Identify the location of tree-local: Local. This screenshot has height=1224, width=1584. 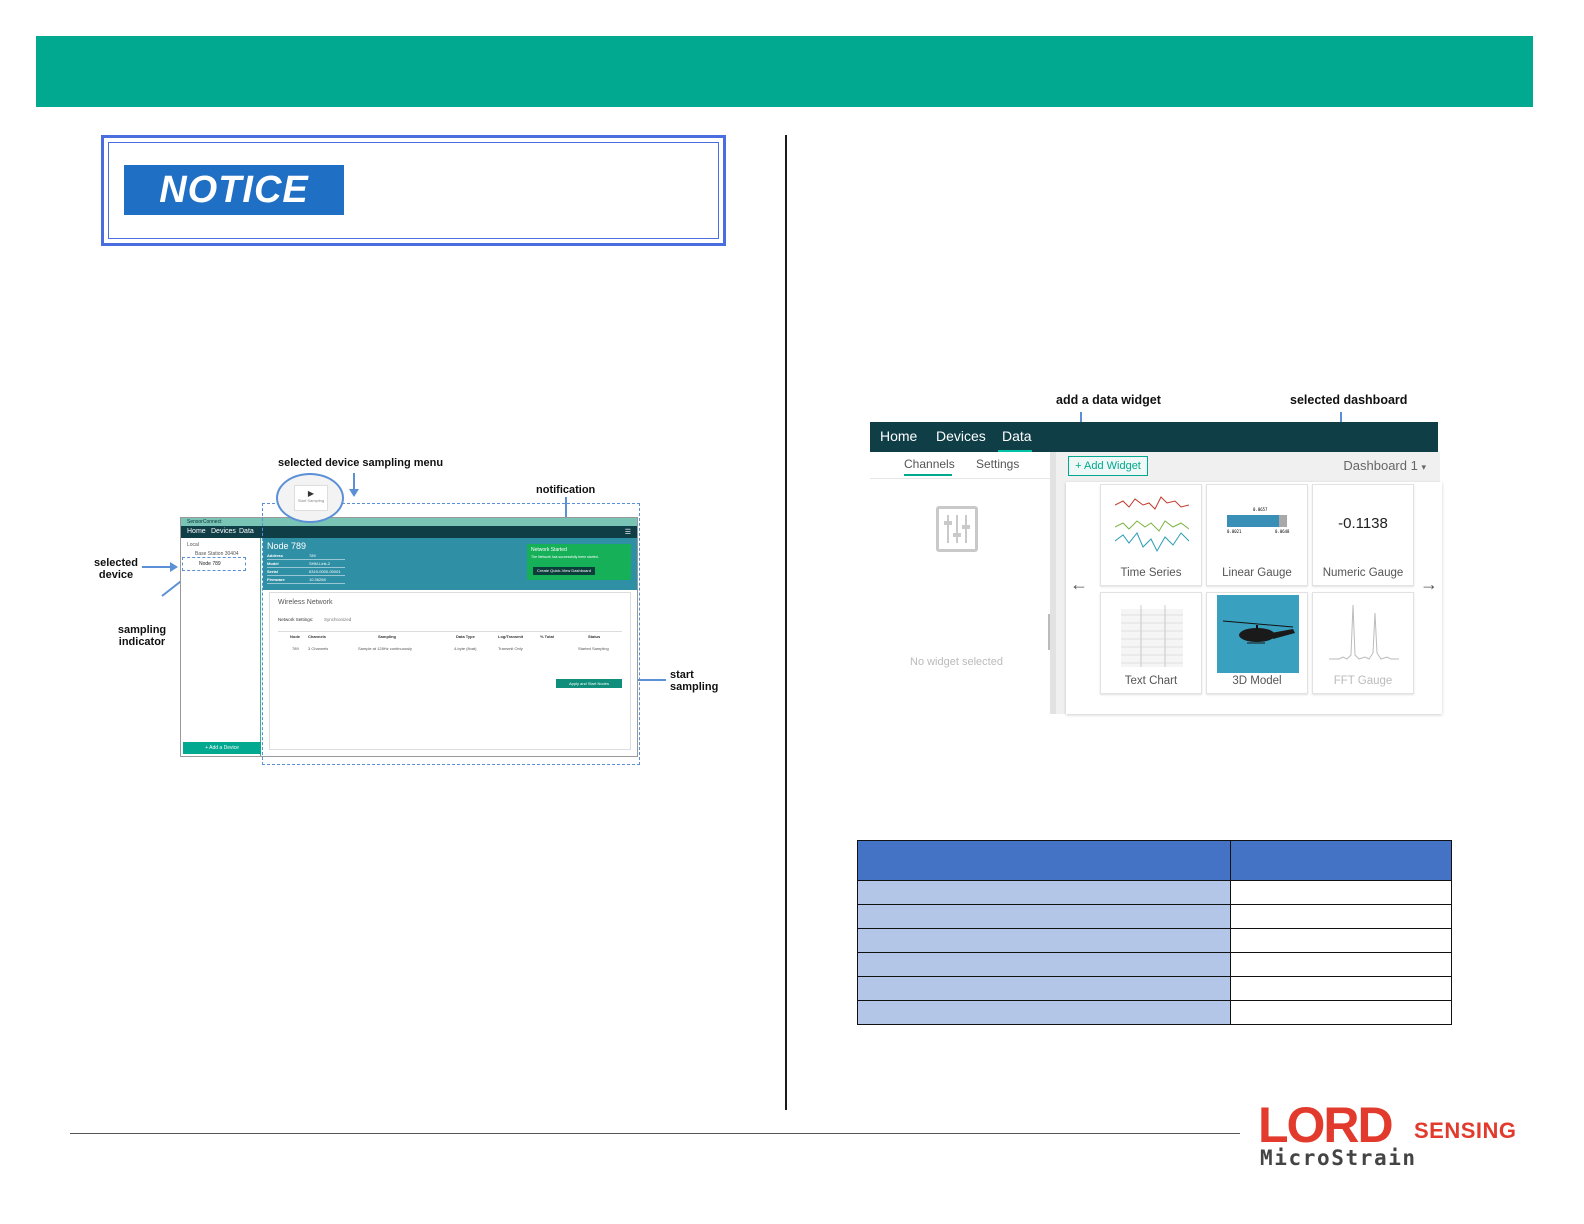
(193, 545).